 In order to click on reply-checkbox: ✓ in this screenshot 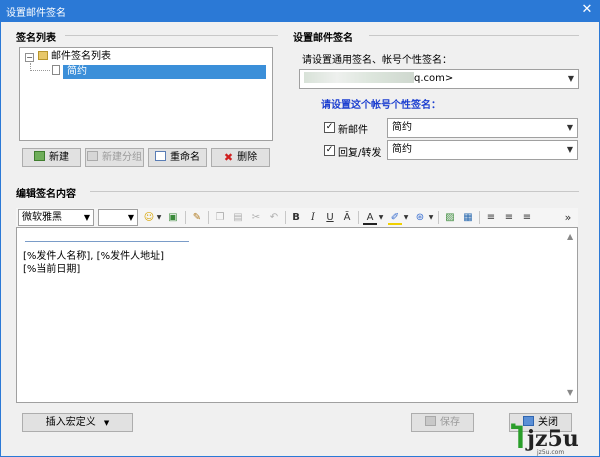, I will do `click(329, 150)`.